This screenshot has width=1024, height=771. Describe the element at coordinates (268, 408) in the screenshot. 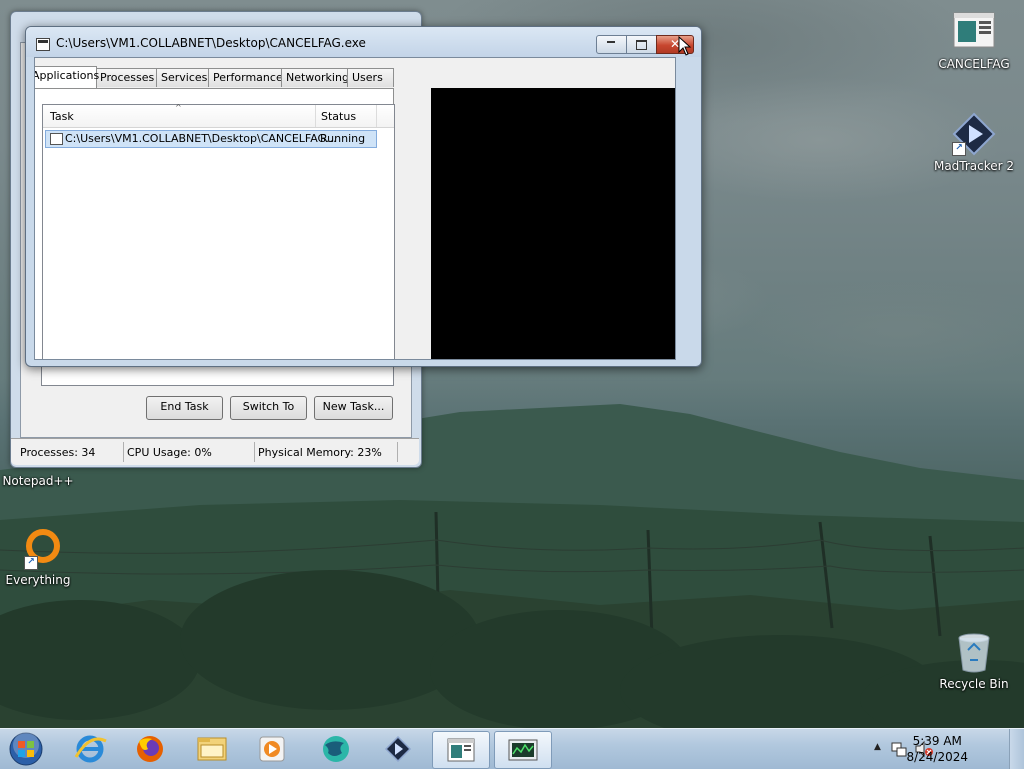

I see `switch-to-button: Switch To` at that location.